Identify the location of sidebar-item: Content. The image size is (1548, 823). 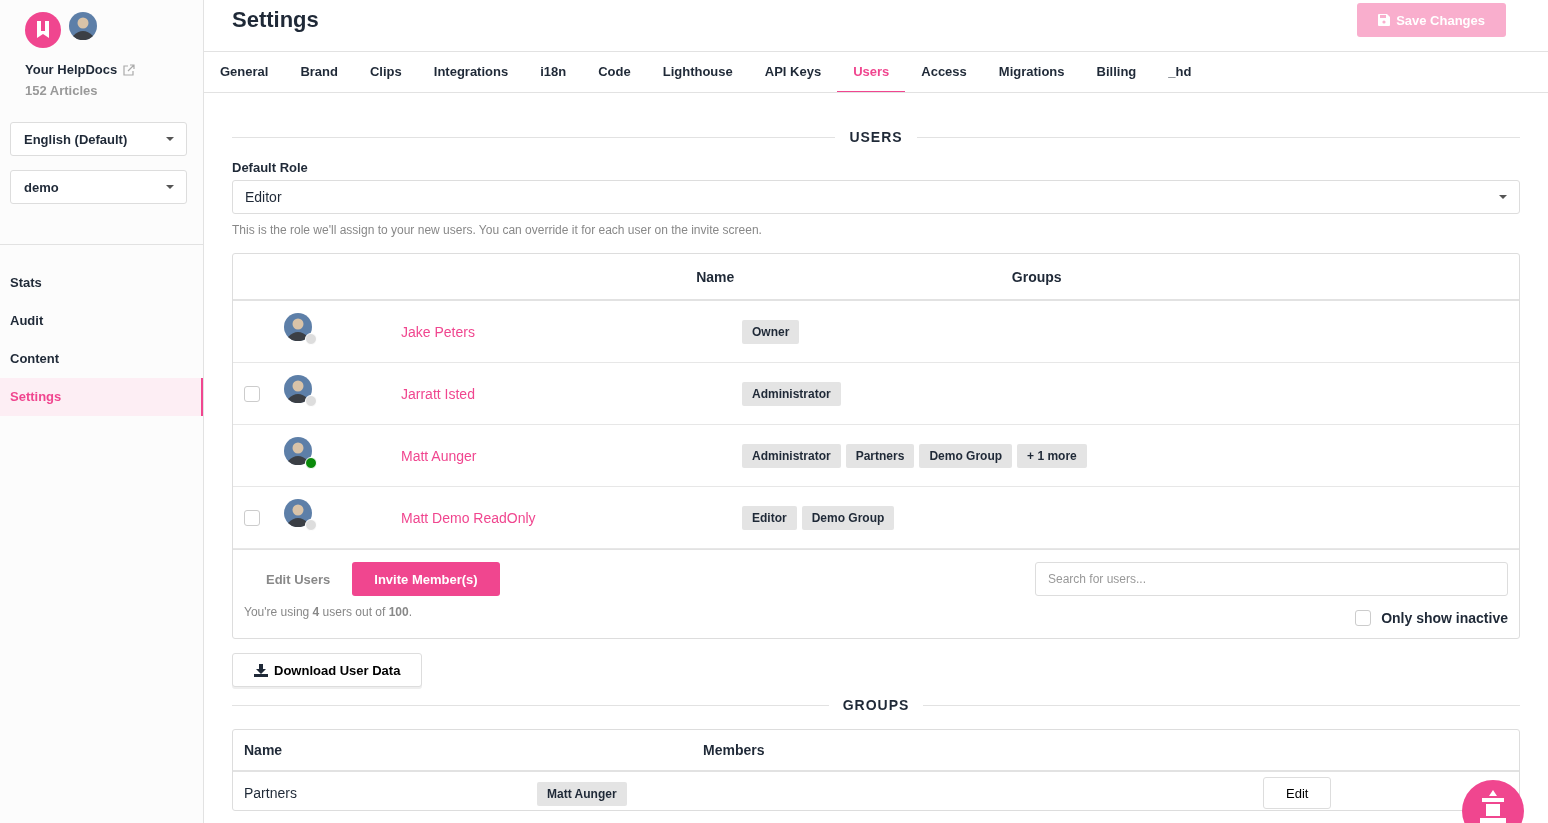
(101, 359).